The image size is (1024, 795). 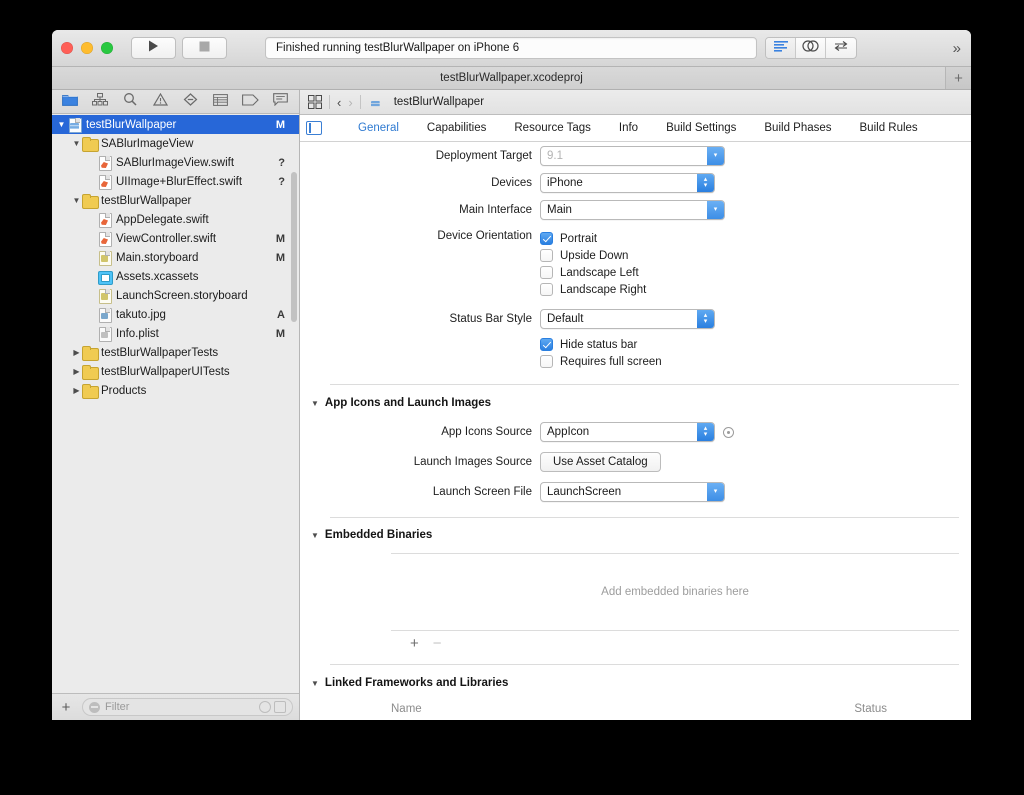 I want to click on remove-embedded-binary-button: −, so click(x=437, y=643).